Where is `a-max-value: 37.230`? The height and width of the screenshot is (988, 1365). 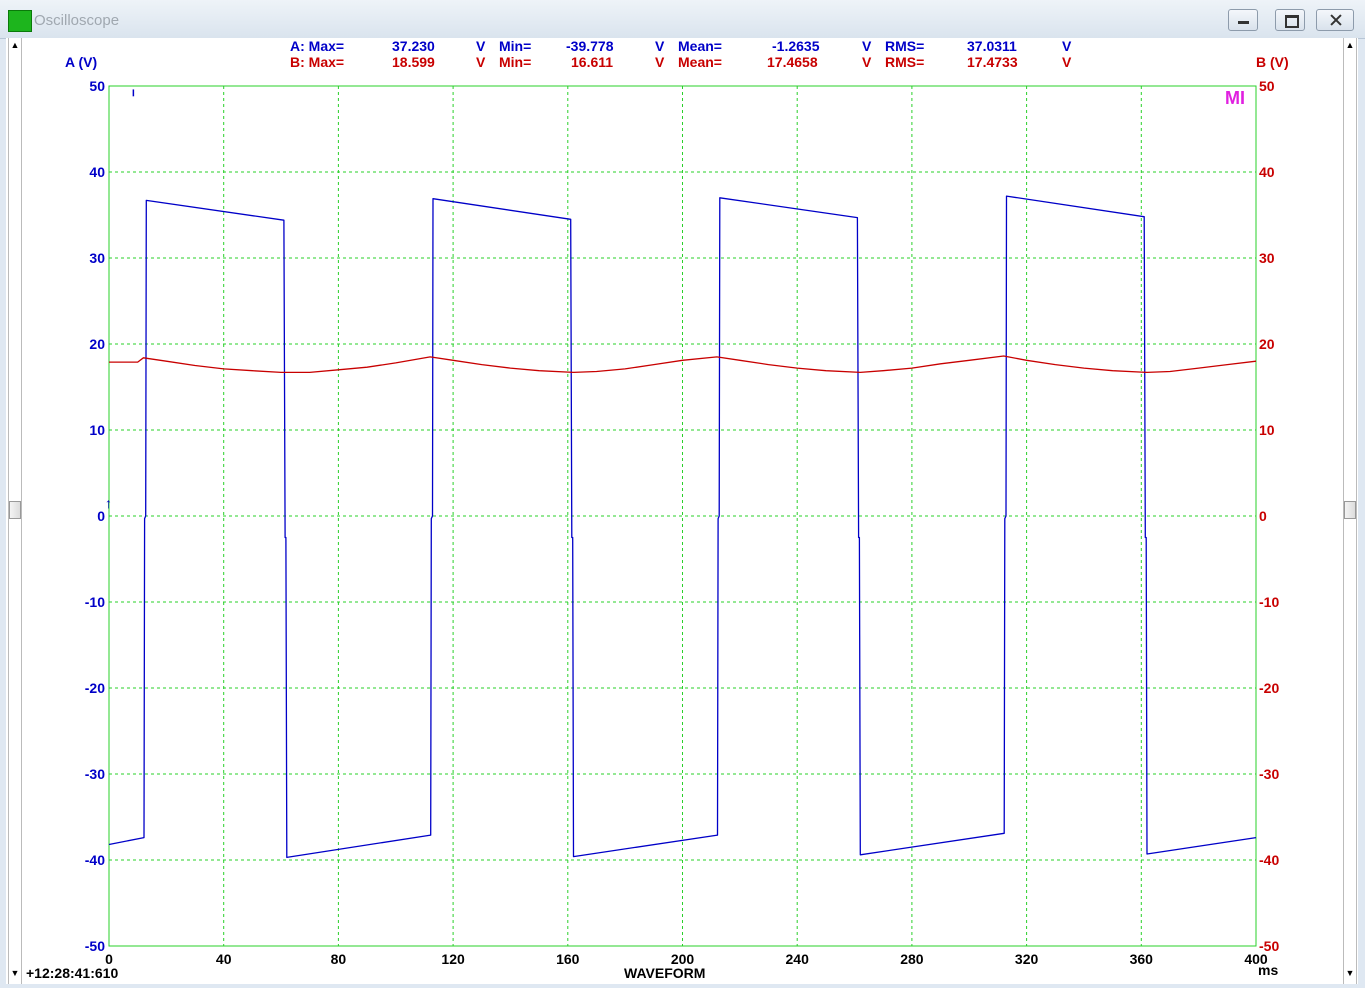
a-max-value: 37.230 is located at coordinates (413, 46).